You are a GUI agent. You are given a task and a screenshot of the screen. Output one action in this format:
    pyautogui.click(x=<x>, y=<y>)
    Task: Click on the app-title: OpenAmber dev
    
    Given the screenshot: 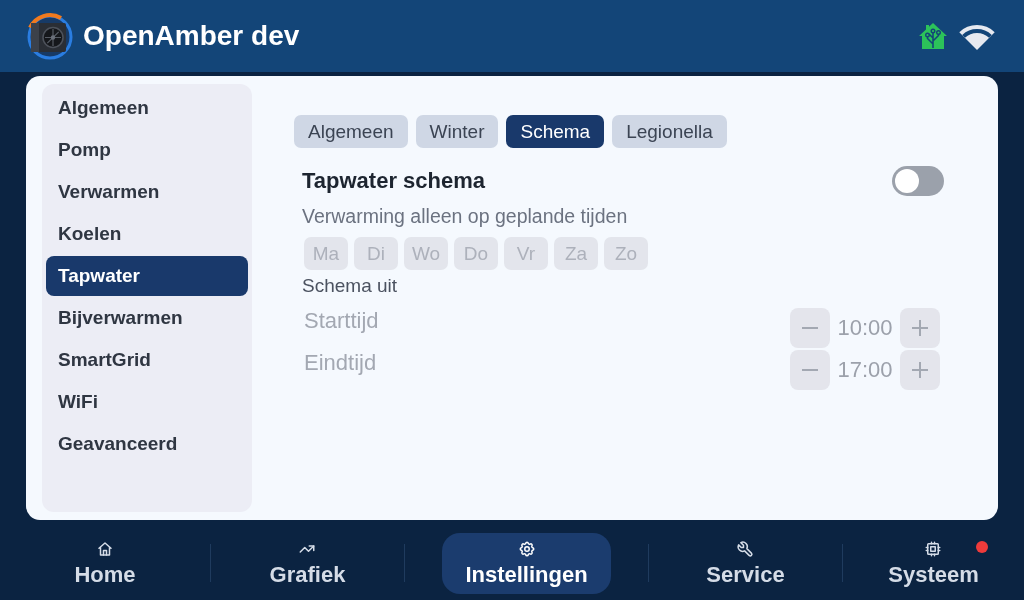 What is the action you would take?
    pyautogui.click(x=191, y=36)
    